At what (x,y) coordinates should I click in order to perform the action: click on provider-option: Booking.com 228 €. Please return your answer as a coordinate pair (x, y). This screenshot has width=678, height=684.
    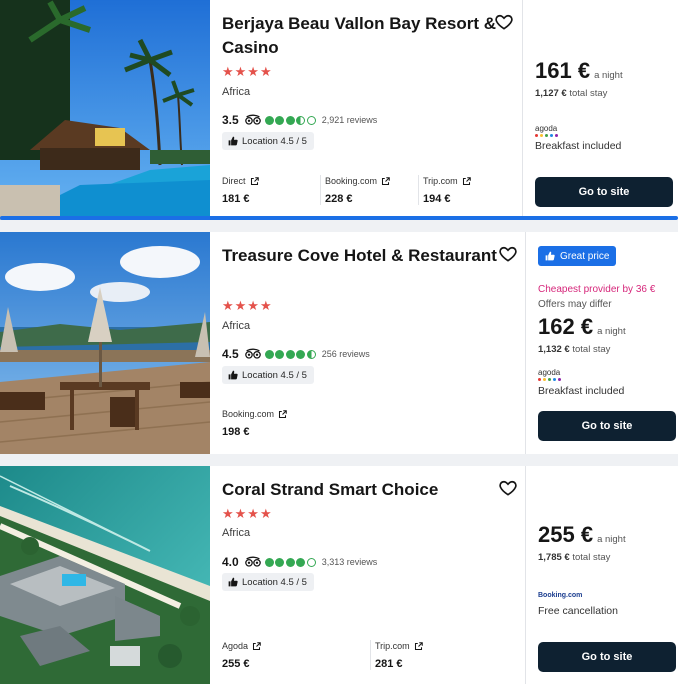
    Looking at the image, I should click on (369, 190).